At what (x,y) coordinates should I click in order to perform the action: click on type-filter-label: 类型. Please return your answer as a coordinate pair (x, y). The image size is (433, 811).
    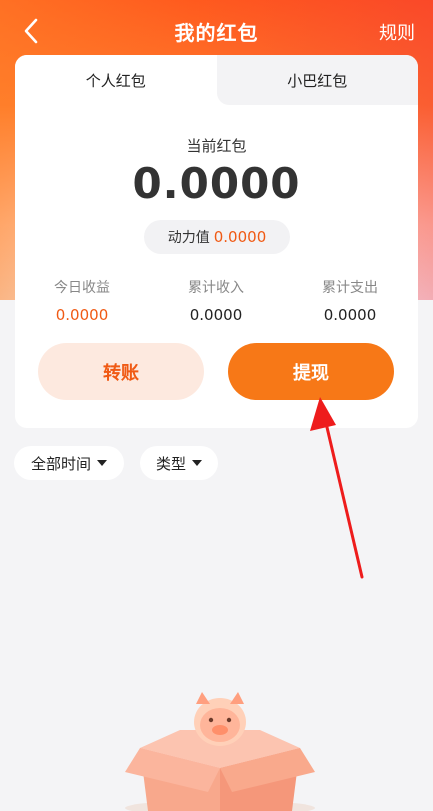
    Looking at the image, I should click on (170, 463).